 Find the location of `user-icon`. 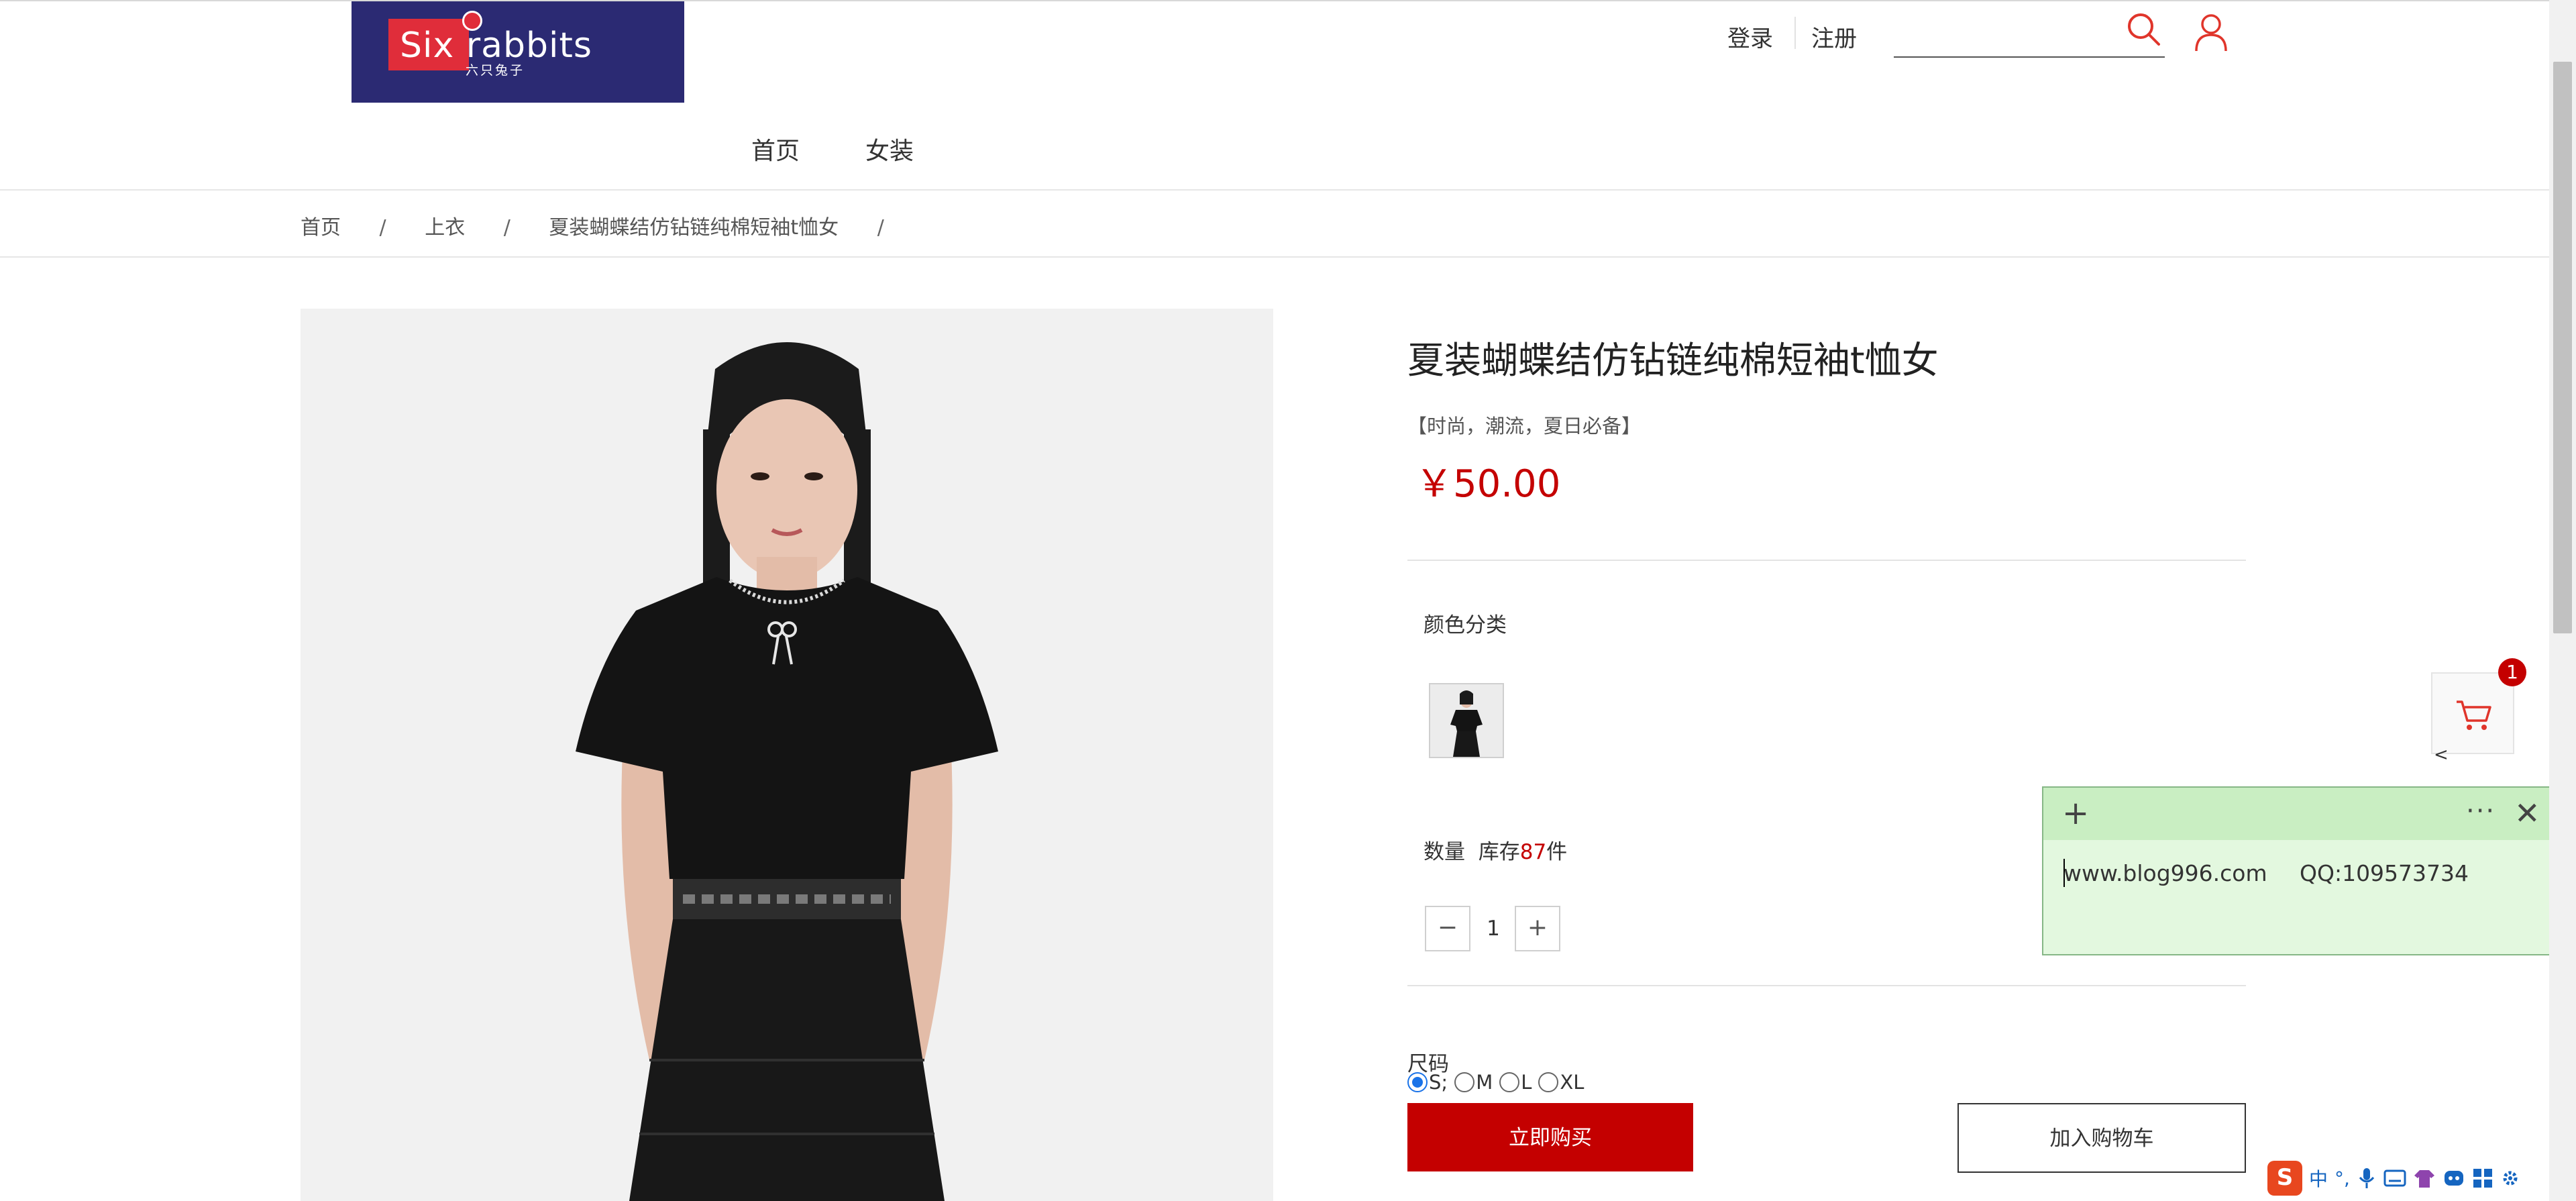

user-icon is located at coordinates (2211, 32).